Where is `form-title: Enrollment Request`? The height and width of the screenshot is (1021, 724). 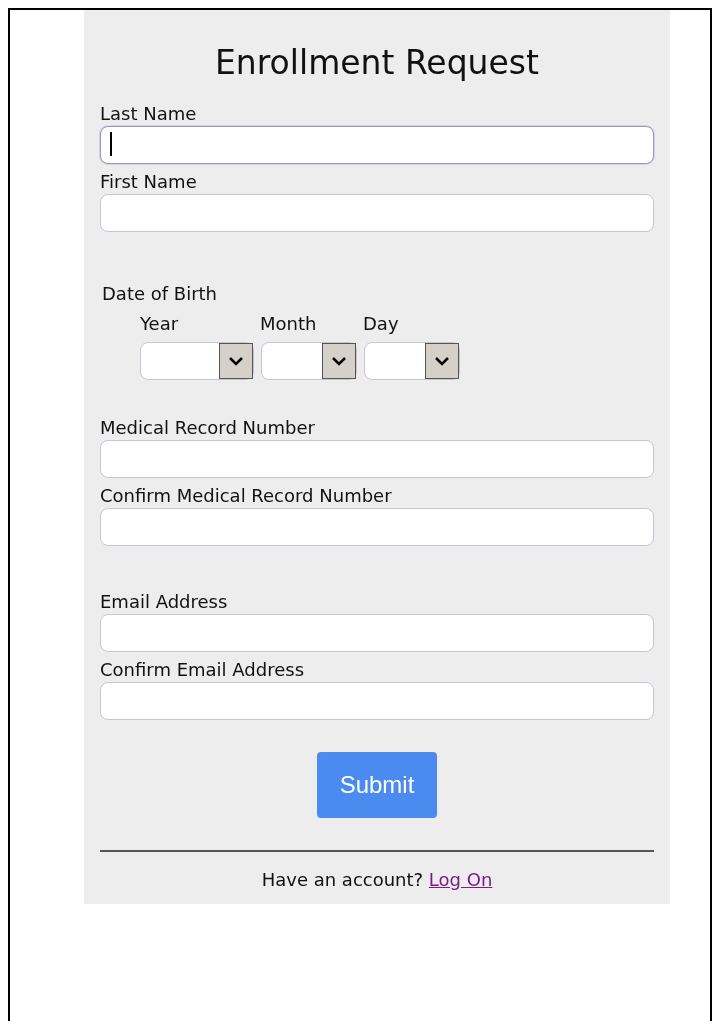 form-title: Enrollment Request is located at coordinates (377, 63).